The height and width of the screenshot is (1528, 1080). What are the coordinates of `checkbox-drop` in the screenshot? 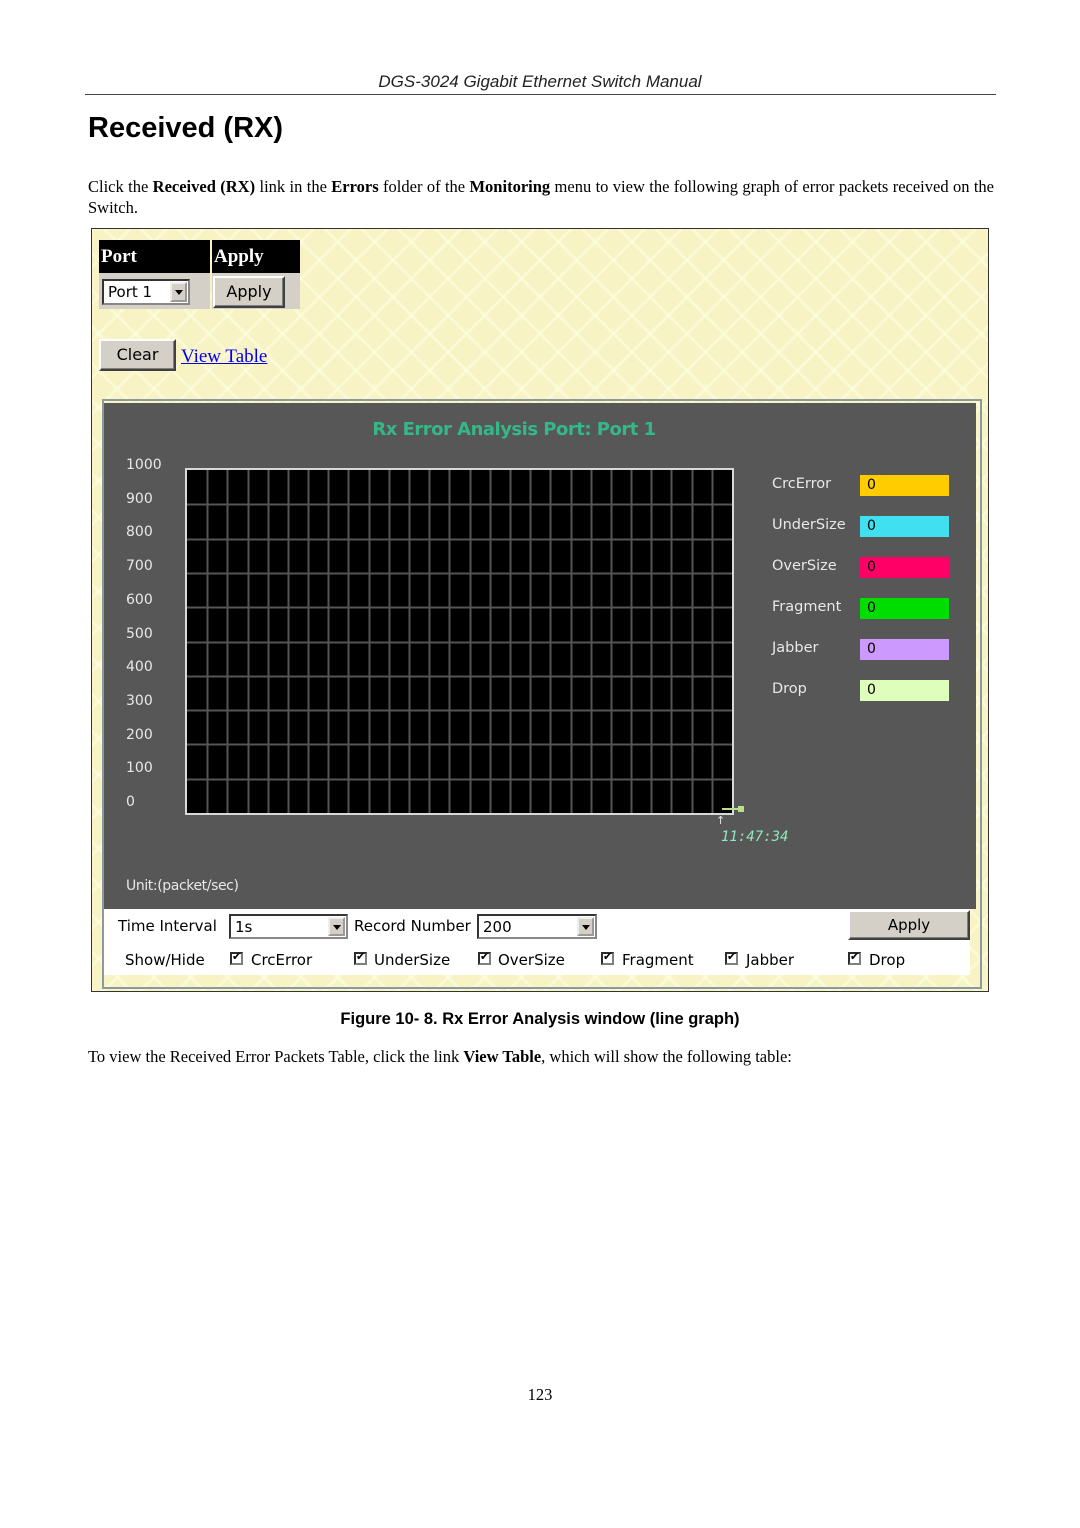 It's located at (854, 957).